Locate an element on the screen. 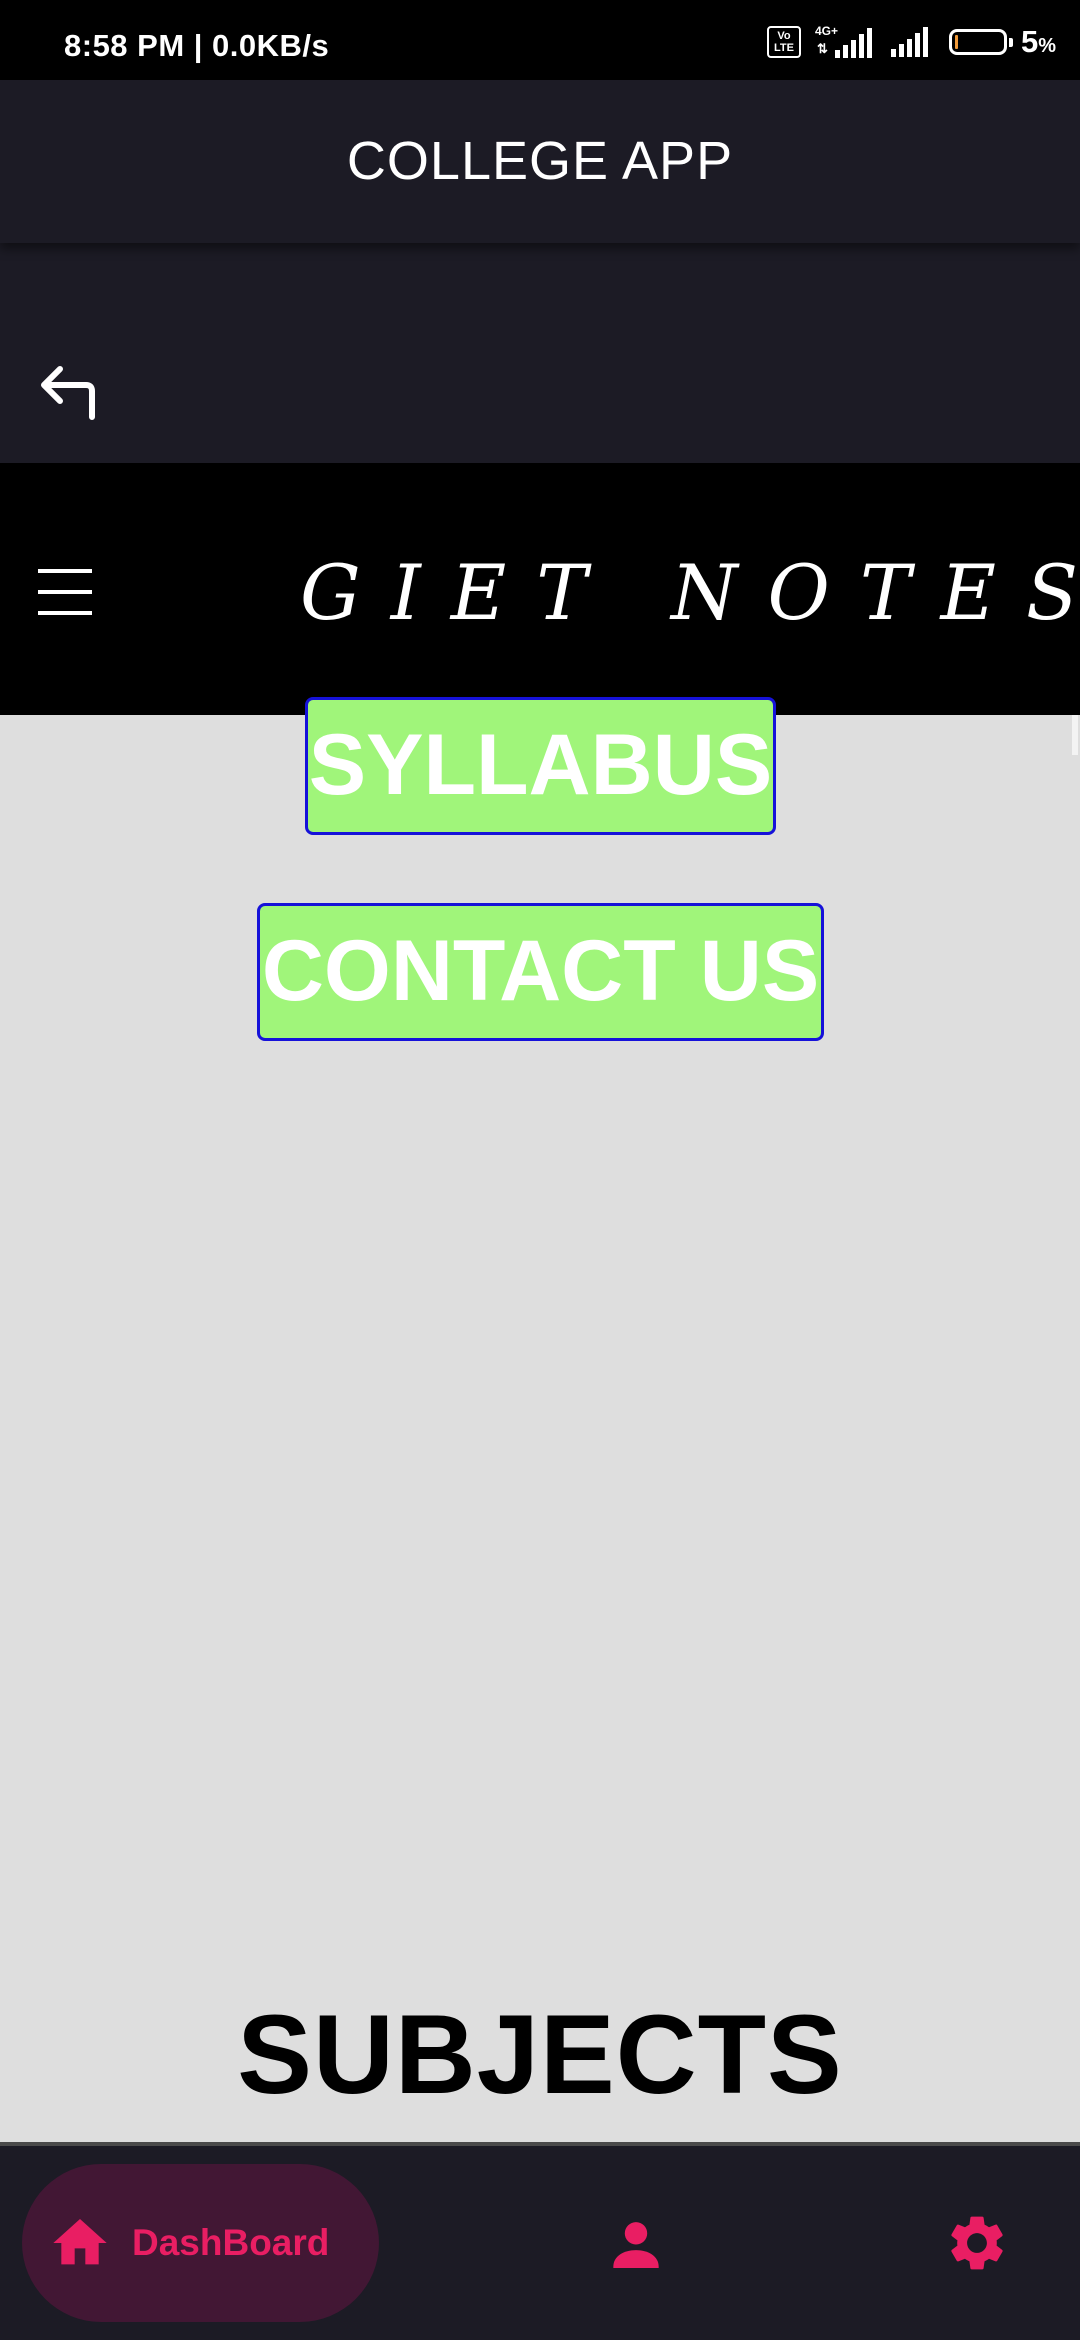 This screenshot has width=1080, height=2340. nav-item-settings is located at coordinates (977, 2243).